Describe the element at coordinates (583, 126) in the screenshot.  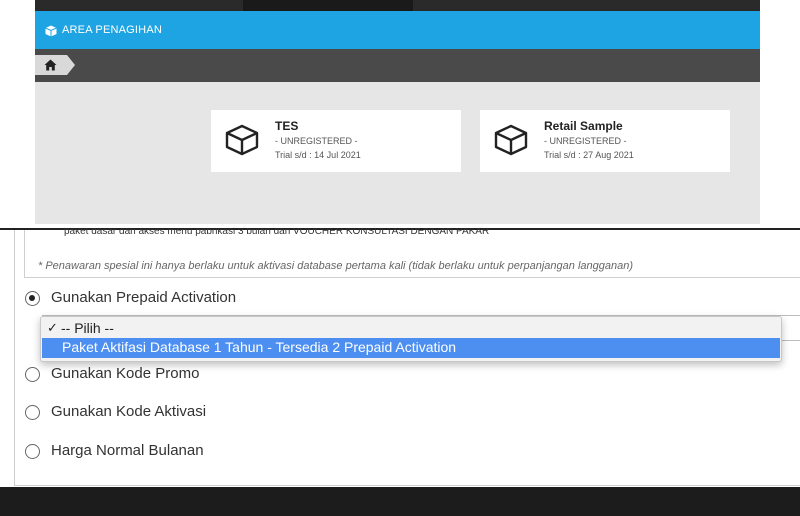
I see `card-title: Retail Sample` at that location.